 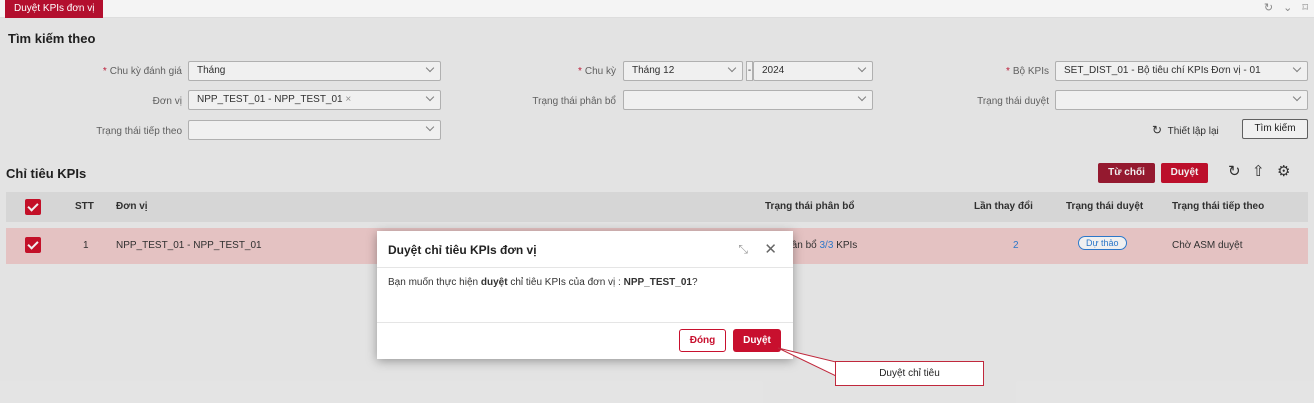 I want to click on reject-button: Từ chối, so click(x=1126, y=173).